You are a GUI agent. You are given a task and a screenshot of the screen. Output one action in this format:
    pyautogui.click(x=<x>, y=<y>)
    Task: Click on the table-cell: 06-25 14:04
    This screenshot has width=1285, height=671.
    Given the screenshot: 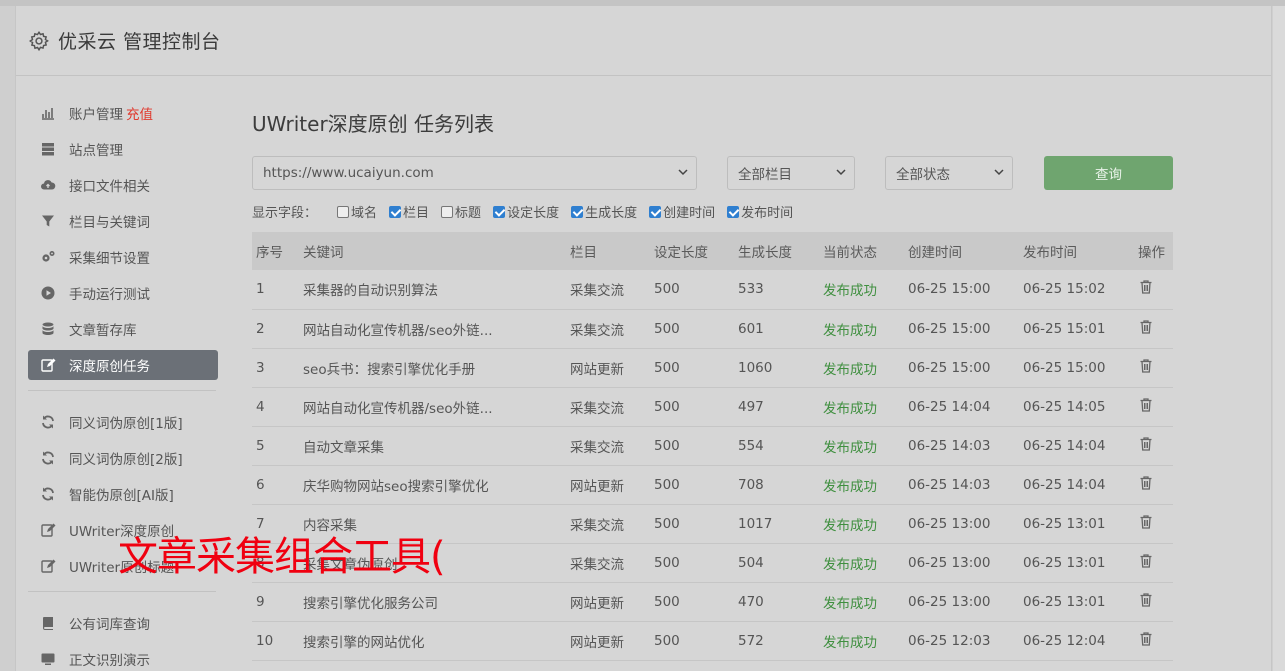 What is the action you would take?
    pyautogui.click(x=1064, y=445)
    